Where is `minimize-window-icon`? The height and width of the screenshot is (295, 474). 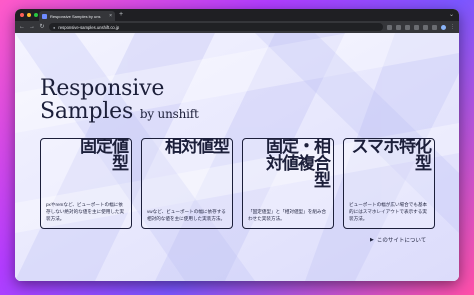
minimize-window-icon is located at coordinates (29, 15).